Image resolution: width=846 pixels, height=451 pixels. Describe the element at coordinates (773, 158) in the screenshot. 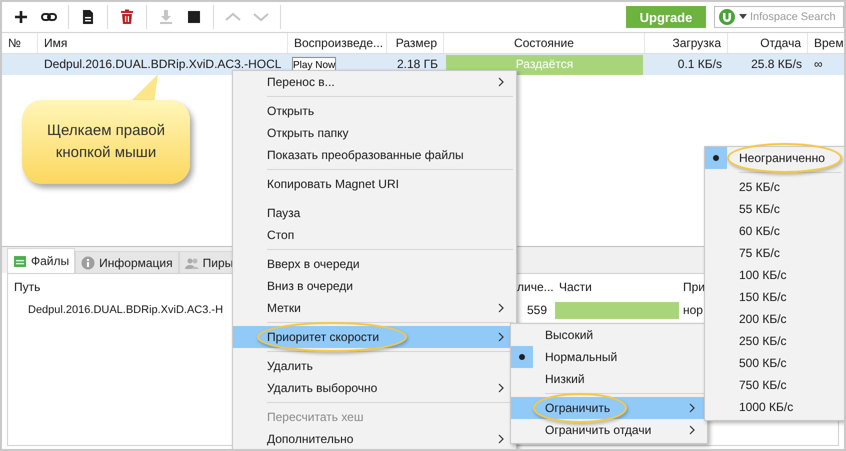

I see `menu-item: Неограниченно` at that location.